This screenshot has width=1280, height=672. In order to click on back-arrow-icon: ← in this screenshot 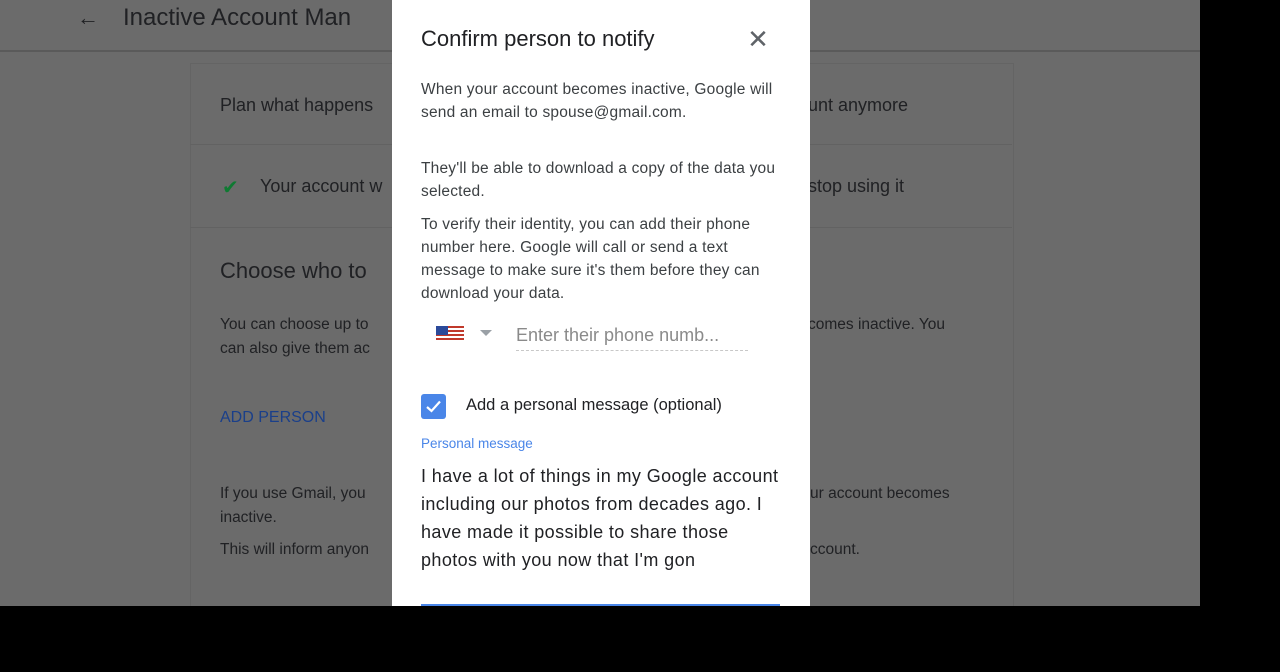, I will do `click(88, 18)`.